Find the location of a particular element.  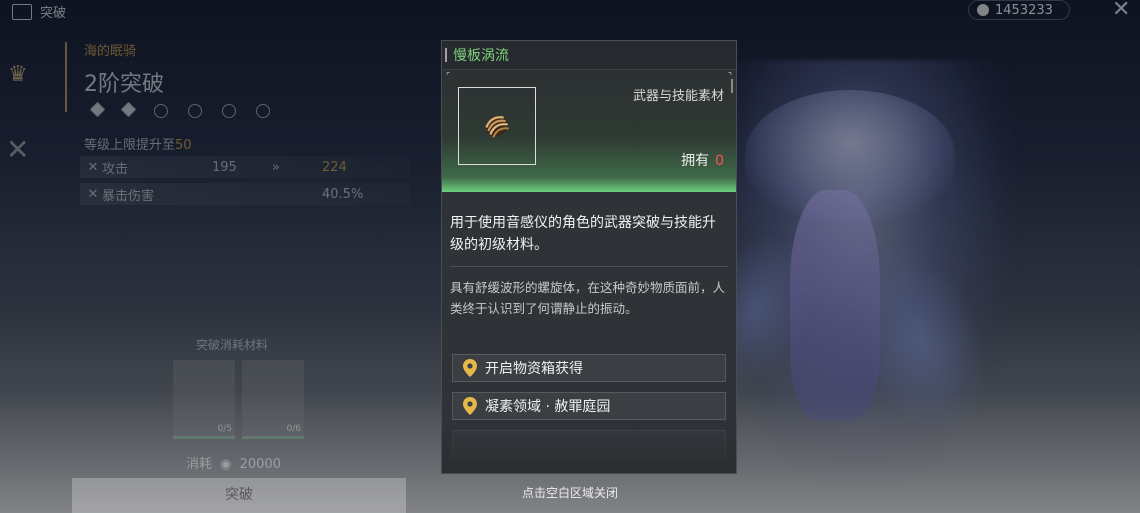

cost-value: 20000 is located at coordinates (260, 464).